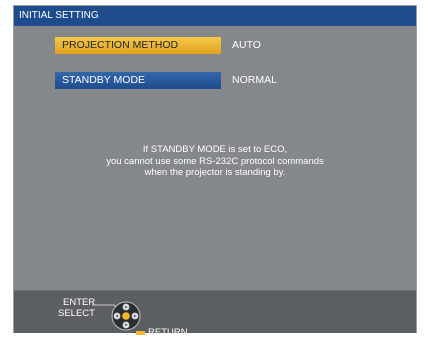  Describe the element at coordinates (215, 149) in the screenshot. I see `notice-line: If STANDBY MODE is set to ECO,` at that location.